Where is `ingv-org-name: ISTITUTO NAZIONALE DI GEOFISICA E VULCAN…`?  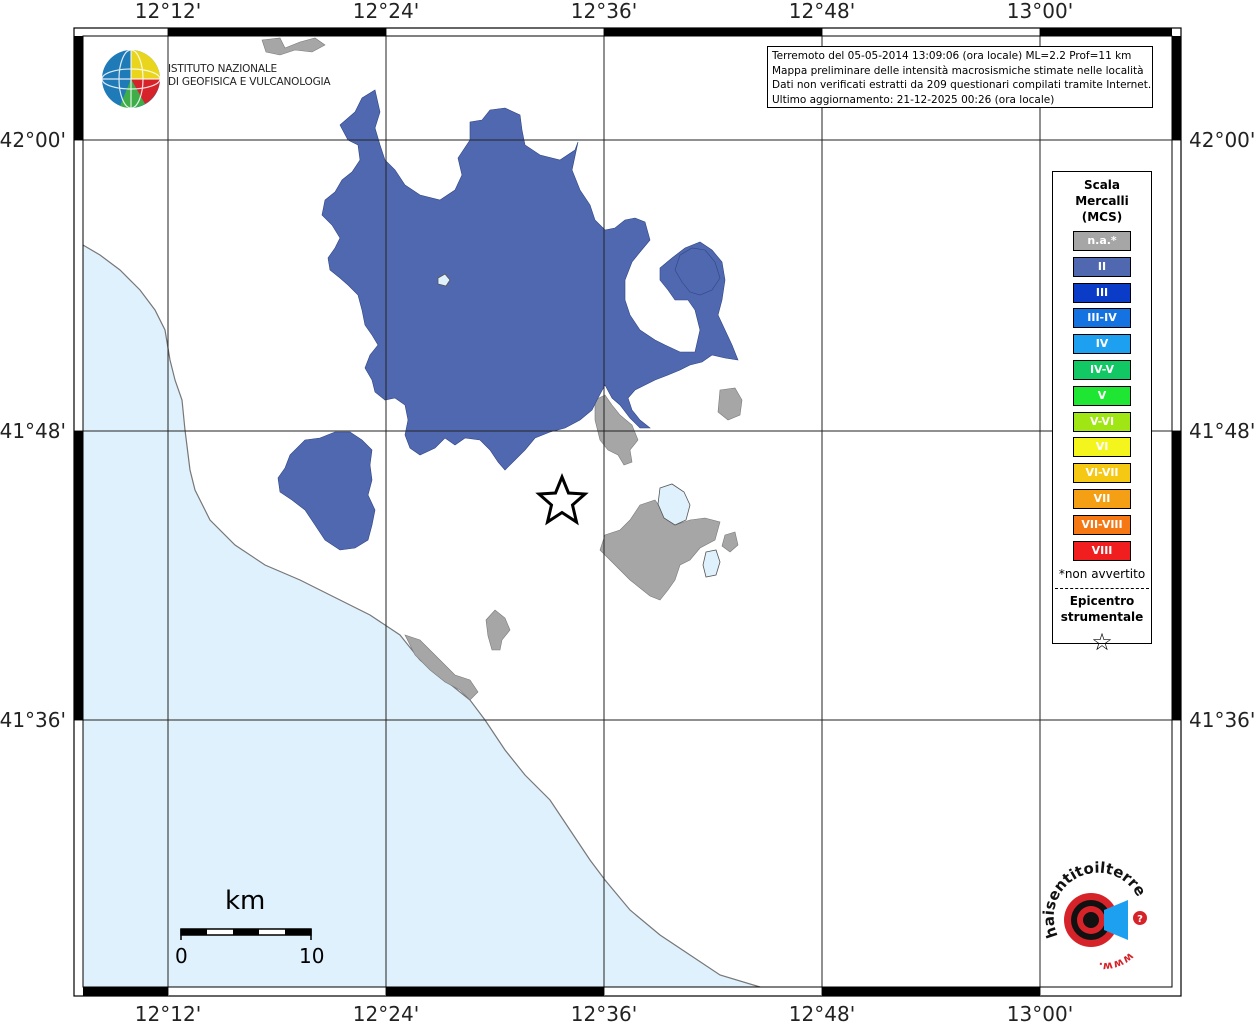
ingv-org-name: ISTITUTO NAZIONALE DI GEOFISICA E VULCAN… is located at coordinates (249, 76).